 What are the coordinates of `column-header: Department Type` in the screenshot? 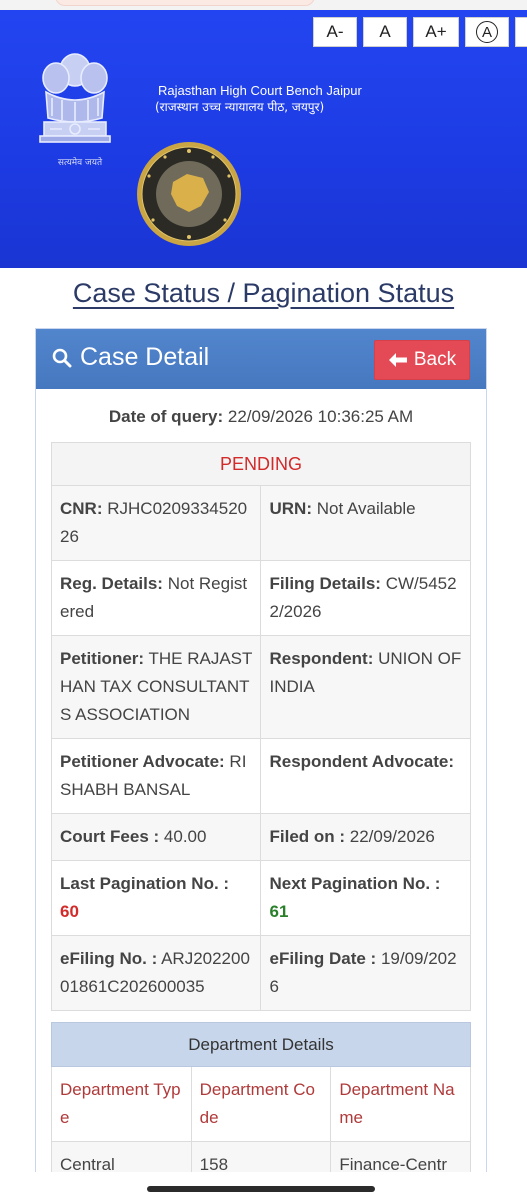 It's located at (121, 1104).